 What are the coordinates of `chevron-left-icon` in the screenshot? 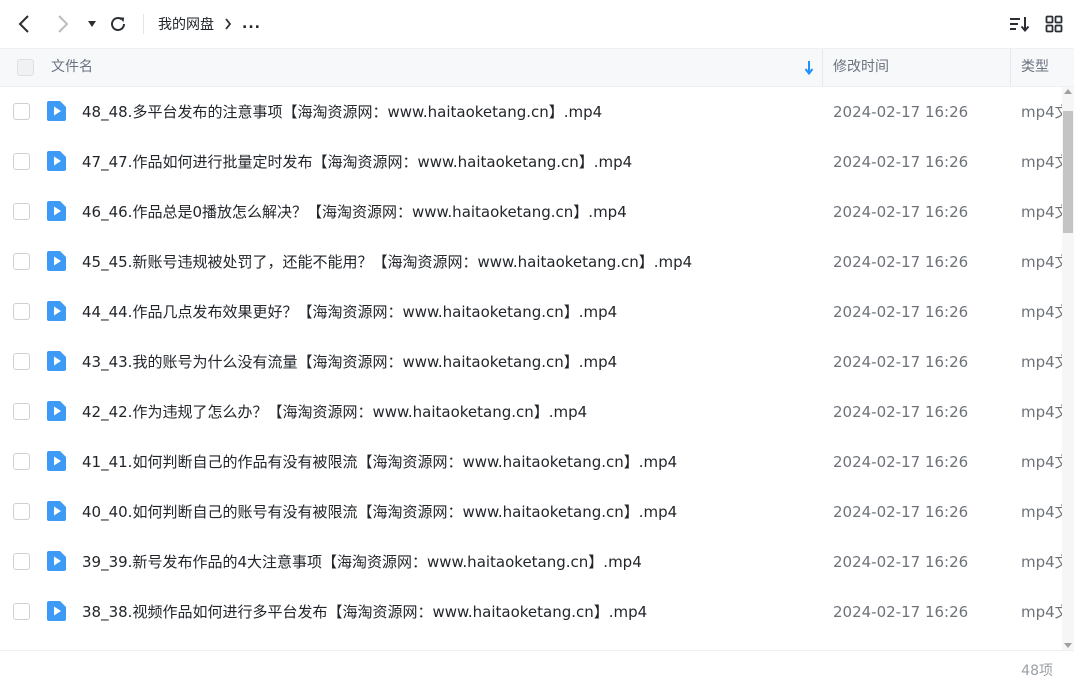 It's located at (23, 24).